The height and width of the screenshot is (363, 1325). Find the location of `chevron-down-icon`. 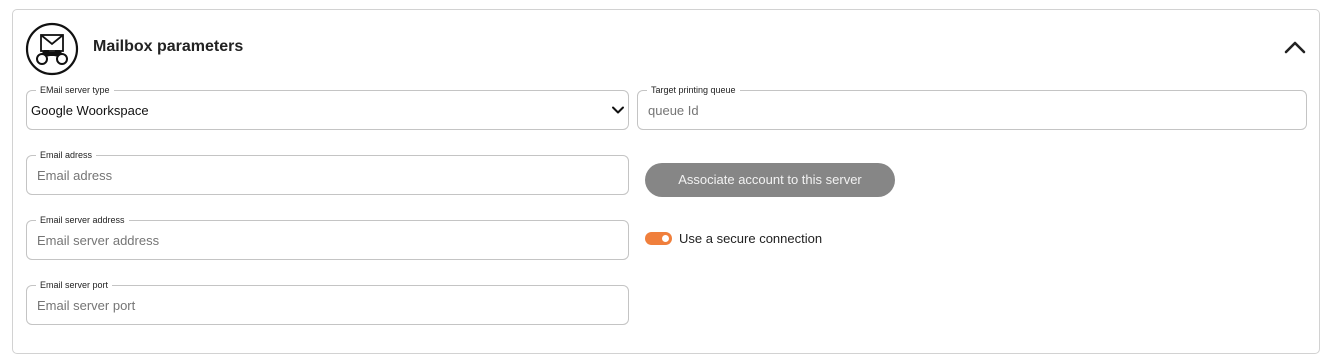

chevron-down-icon is located at coordinates (618, 110).